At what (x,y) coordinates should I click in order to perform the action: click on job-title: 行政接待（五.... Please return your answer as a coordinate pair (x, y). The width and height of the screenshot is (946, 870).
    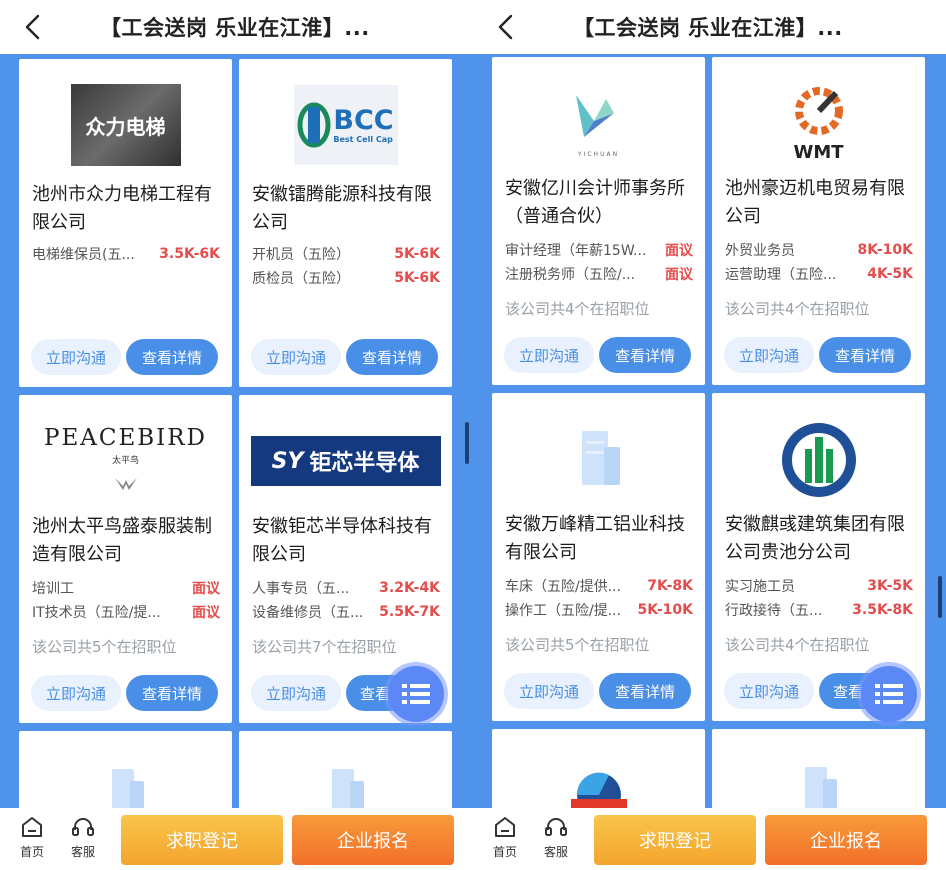
    Looking at the image, I should click on (774, 611).